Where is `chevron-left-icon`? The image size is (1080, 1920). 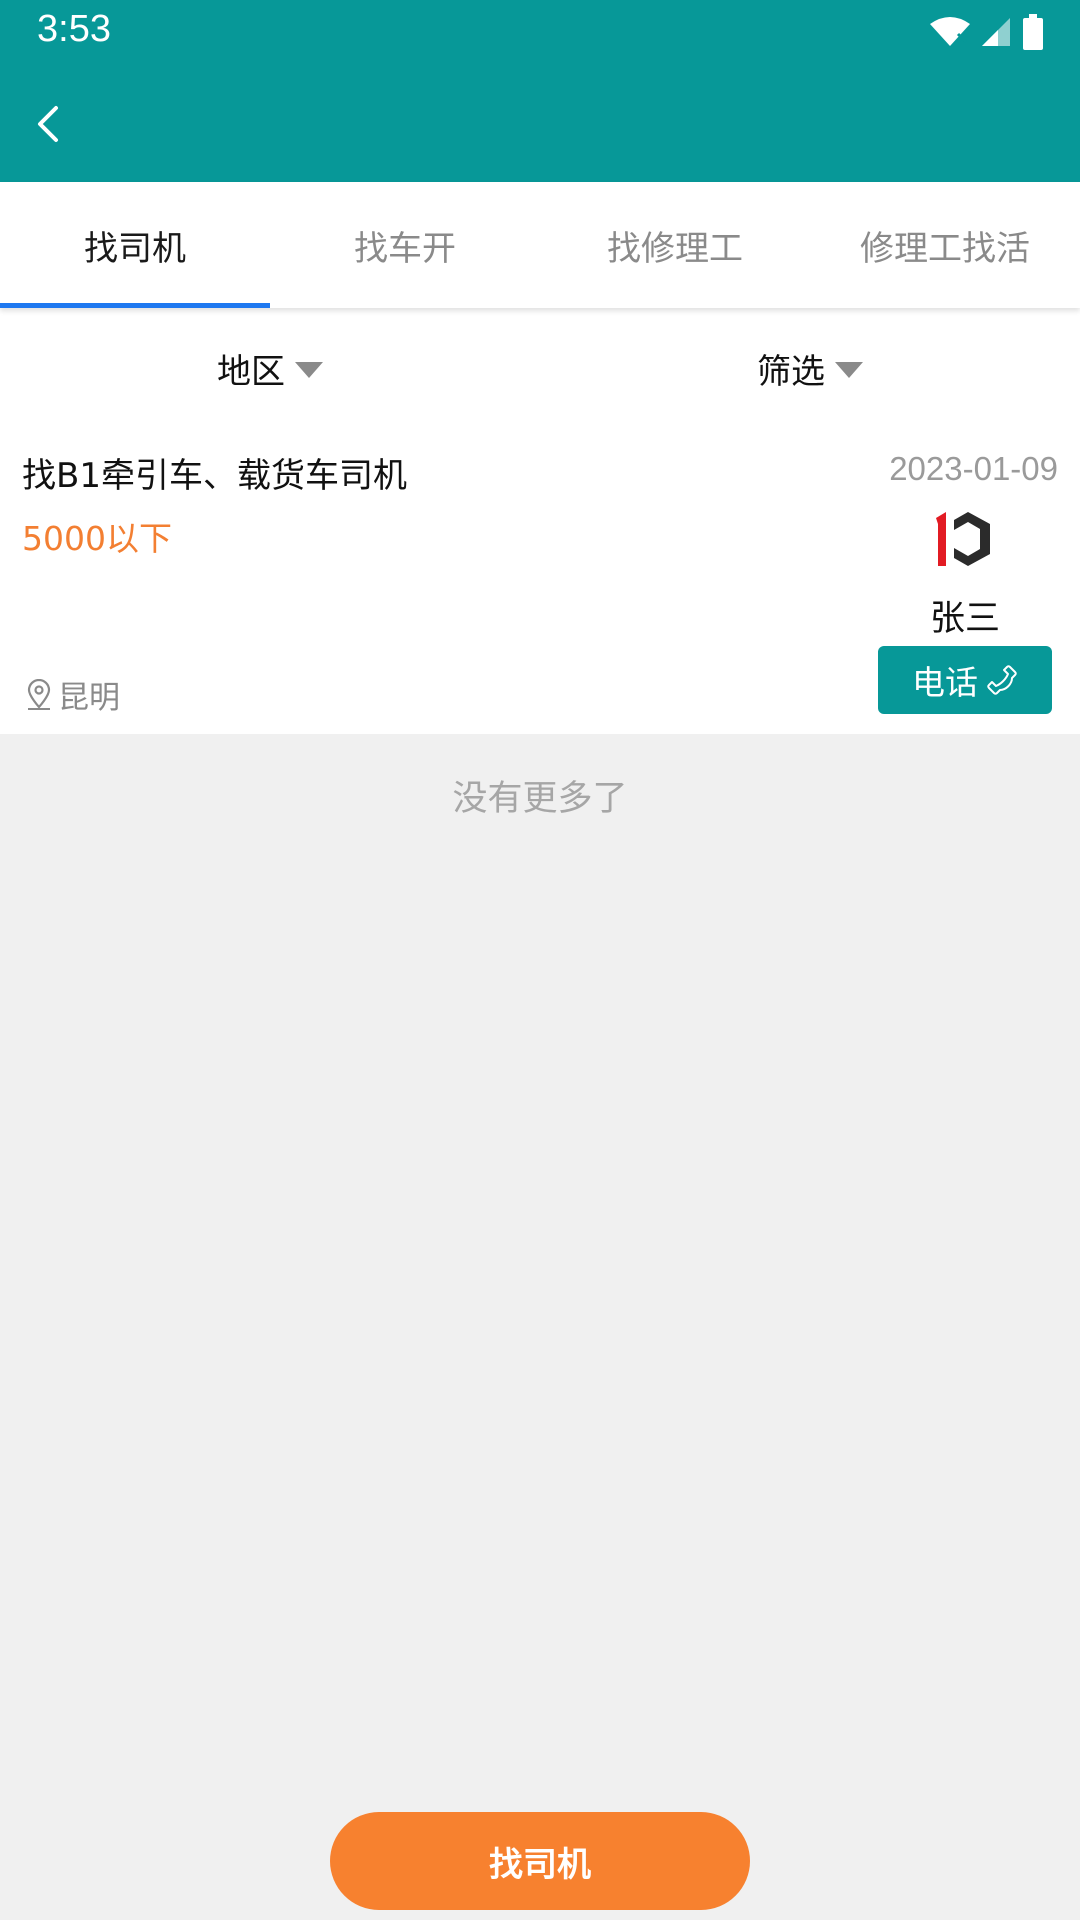 chevron-left-icon is located at coordinates (48, 124).